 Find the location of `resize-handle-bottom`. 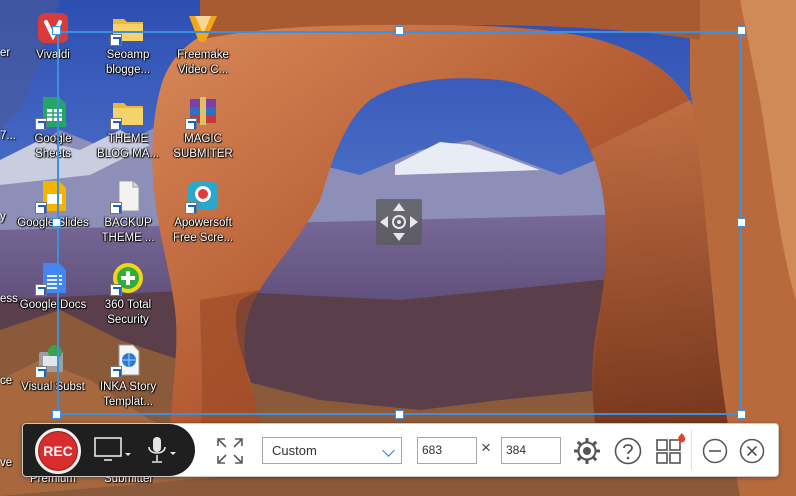

resize-handle-bottom is located at coordinates (399, 414).